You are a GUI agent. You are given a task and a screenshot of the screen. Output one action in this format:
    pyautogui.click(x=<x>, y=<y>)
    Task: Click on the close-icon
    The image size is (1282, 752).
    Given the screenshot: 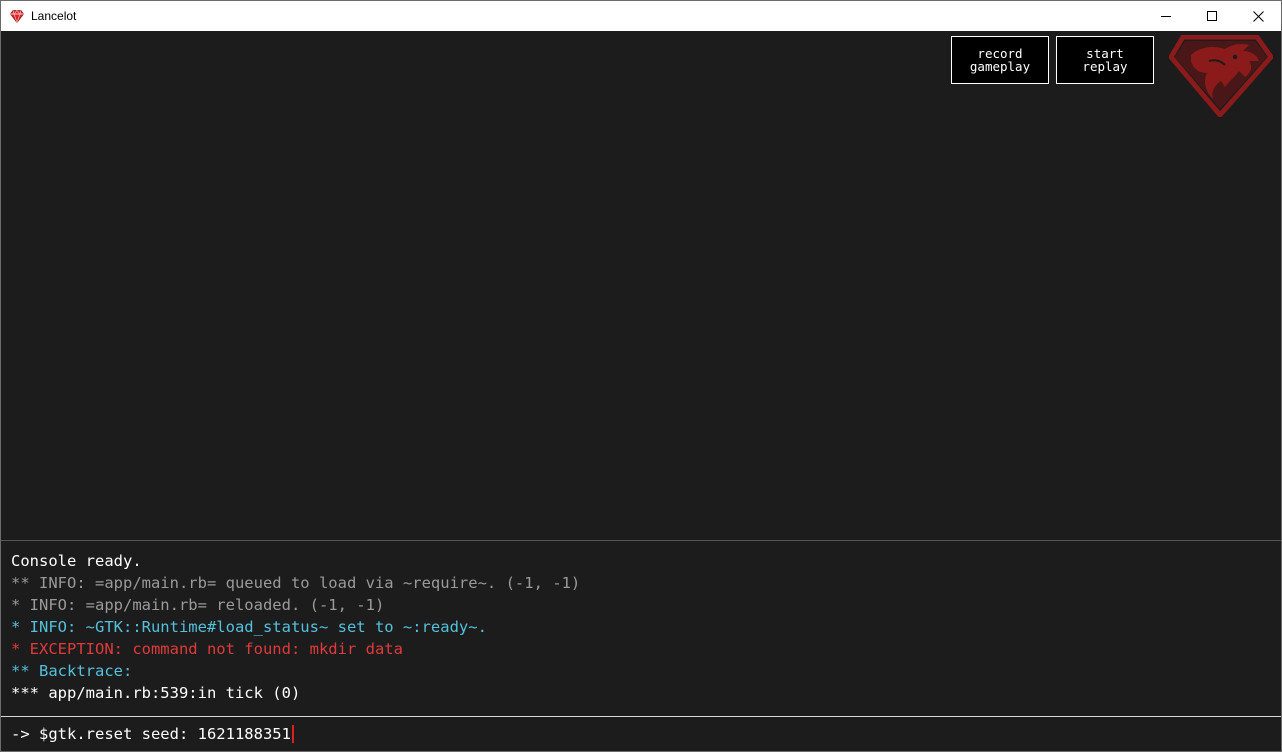 What is the action you would take?
    pyautogui.click(x=1258, y=16)
    